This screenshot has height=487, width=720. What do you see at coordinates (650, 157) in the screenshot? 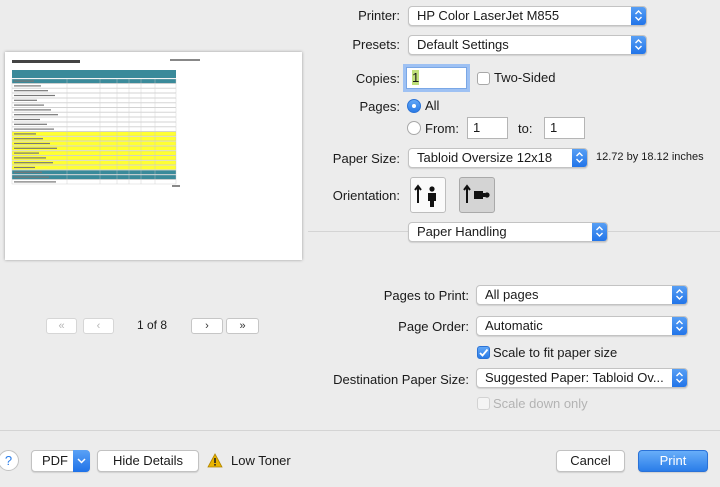
I see `paper-dimensions: 12.72 by 18.12 inches` at bounding box center [650, 157].